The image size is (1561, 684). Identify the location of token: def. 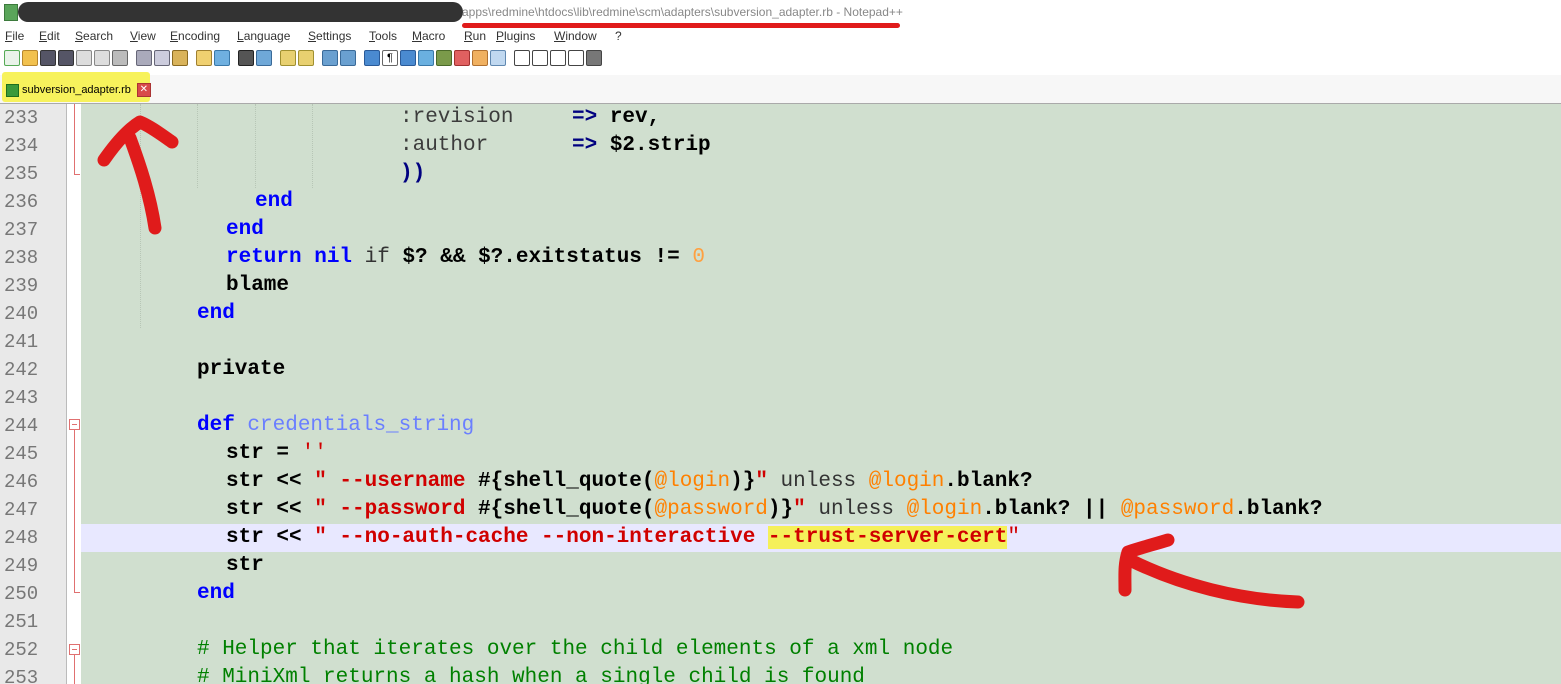
(222, 425).